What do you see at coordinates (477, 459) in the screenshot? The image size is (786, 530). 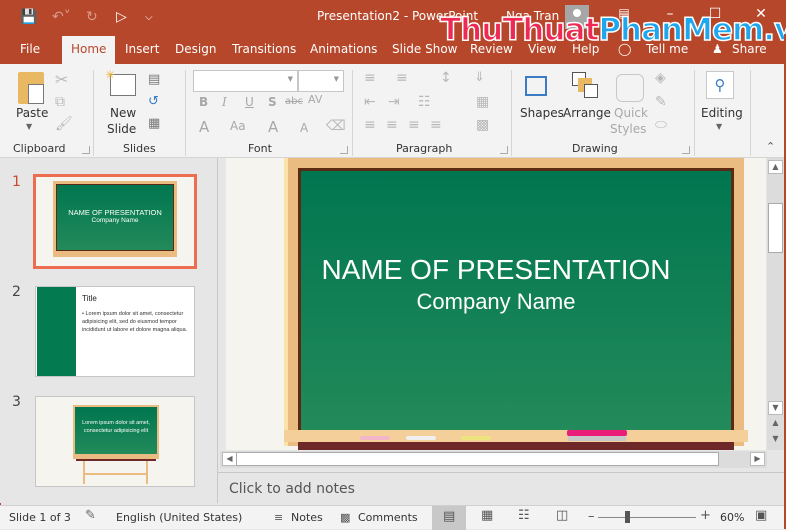 I see `horizontal-scroll-thumb` at bounding box center [477, 459].